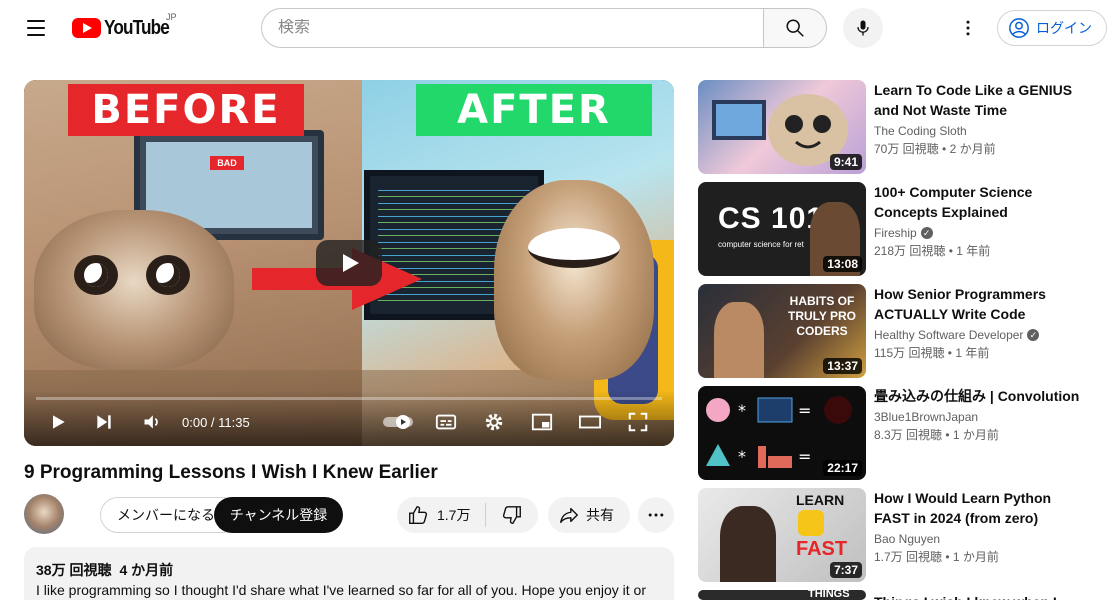 The image size is (1109, 600). I want to click on next-button, so click(104, 422).